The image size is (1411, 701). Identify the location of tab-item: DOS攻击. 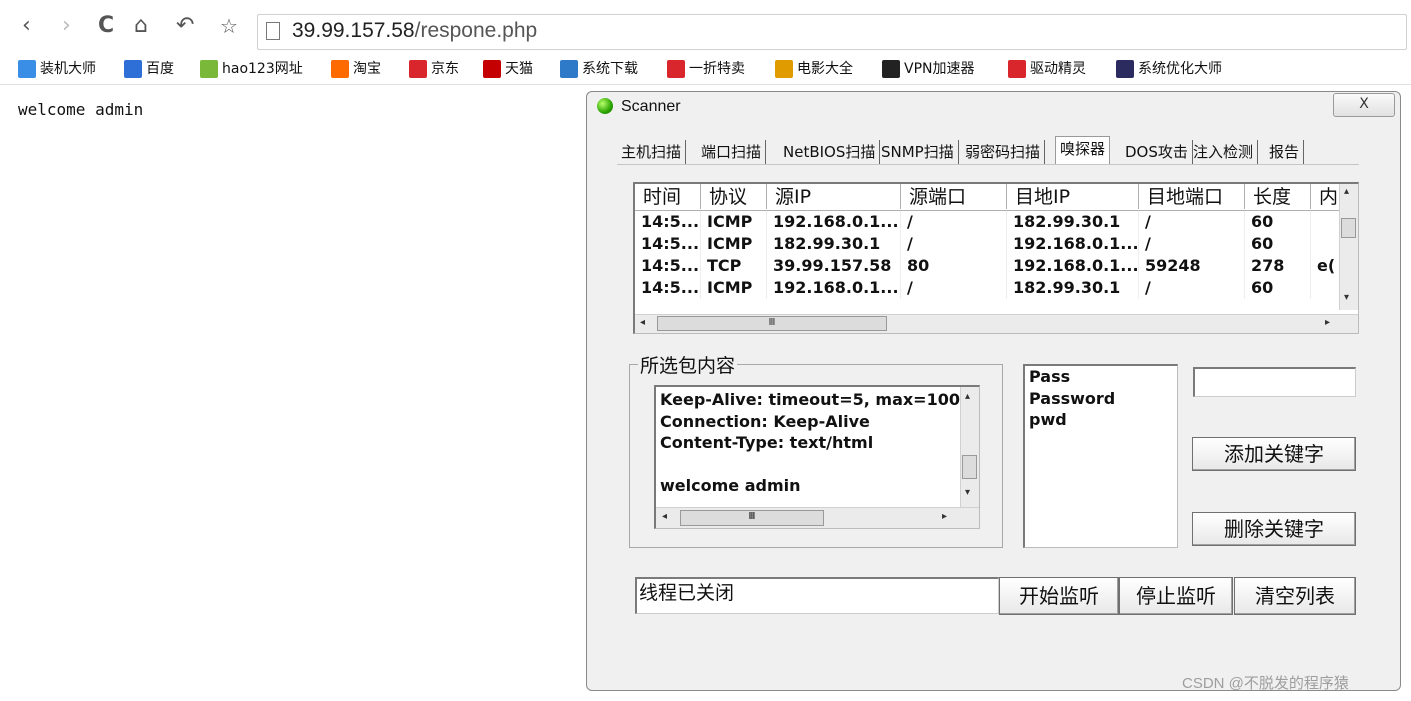
(1157, 152).